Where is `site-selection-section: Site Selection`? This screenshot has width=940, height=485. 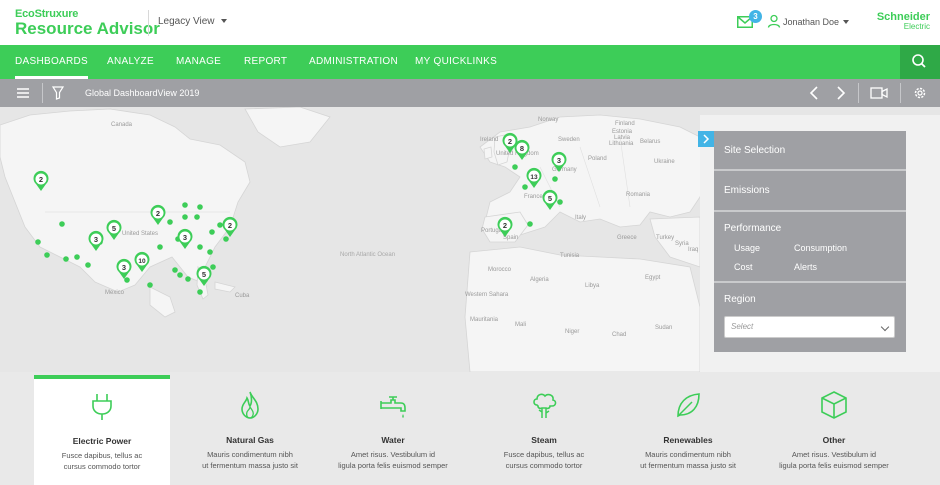
site-selection-section: Site Selection is located at coordinates (810, 151).